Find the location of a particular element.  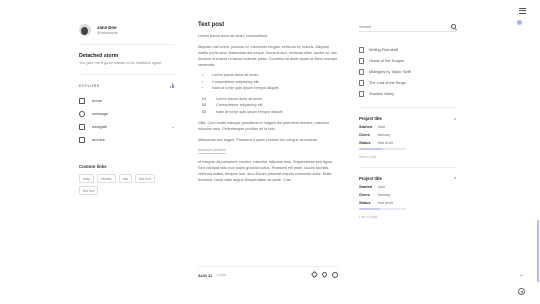

list-item: House of the Dragon is located at coordinates (407, 60).